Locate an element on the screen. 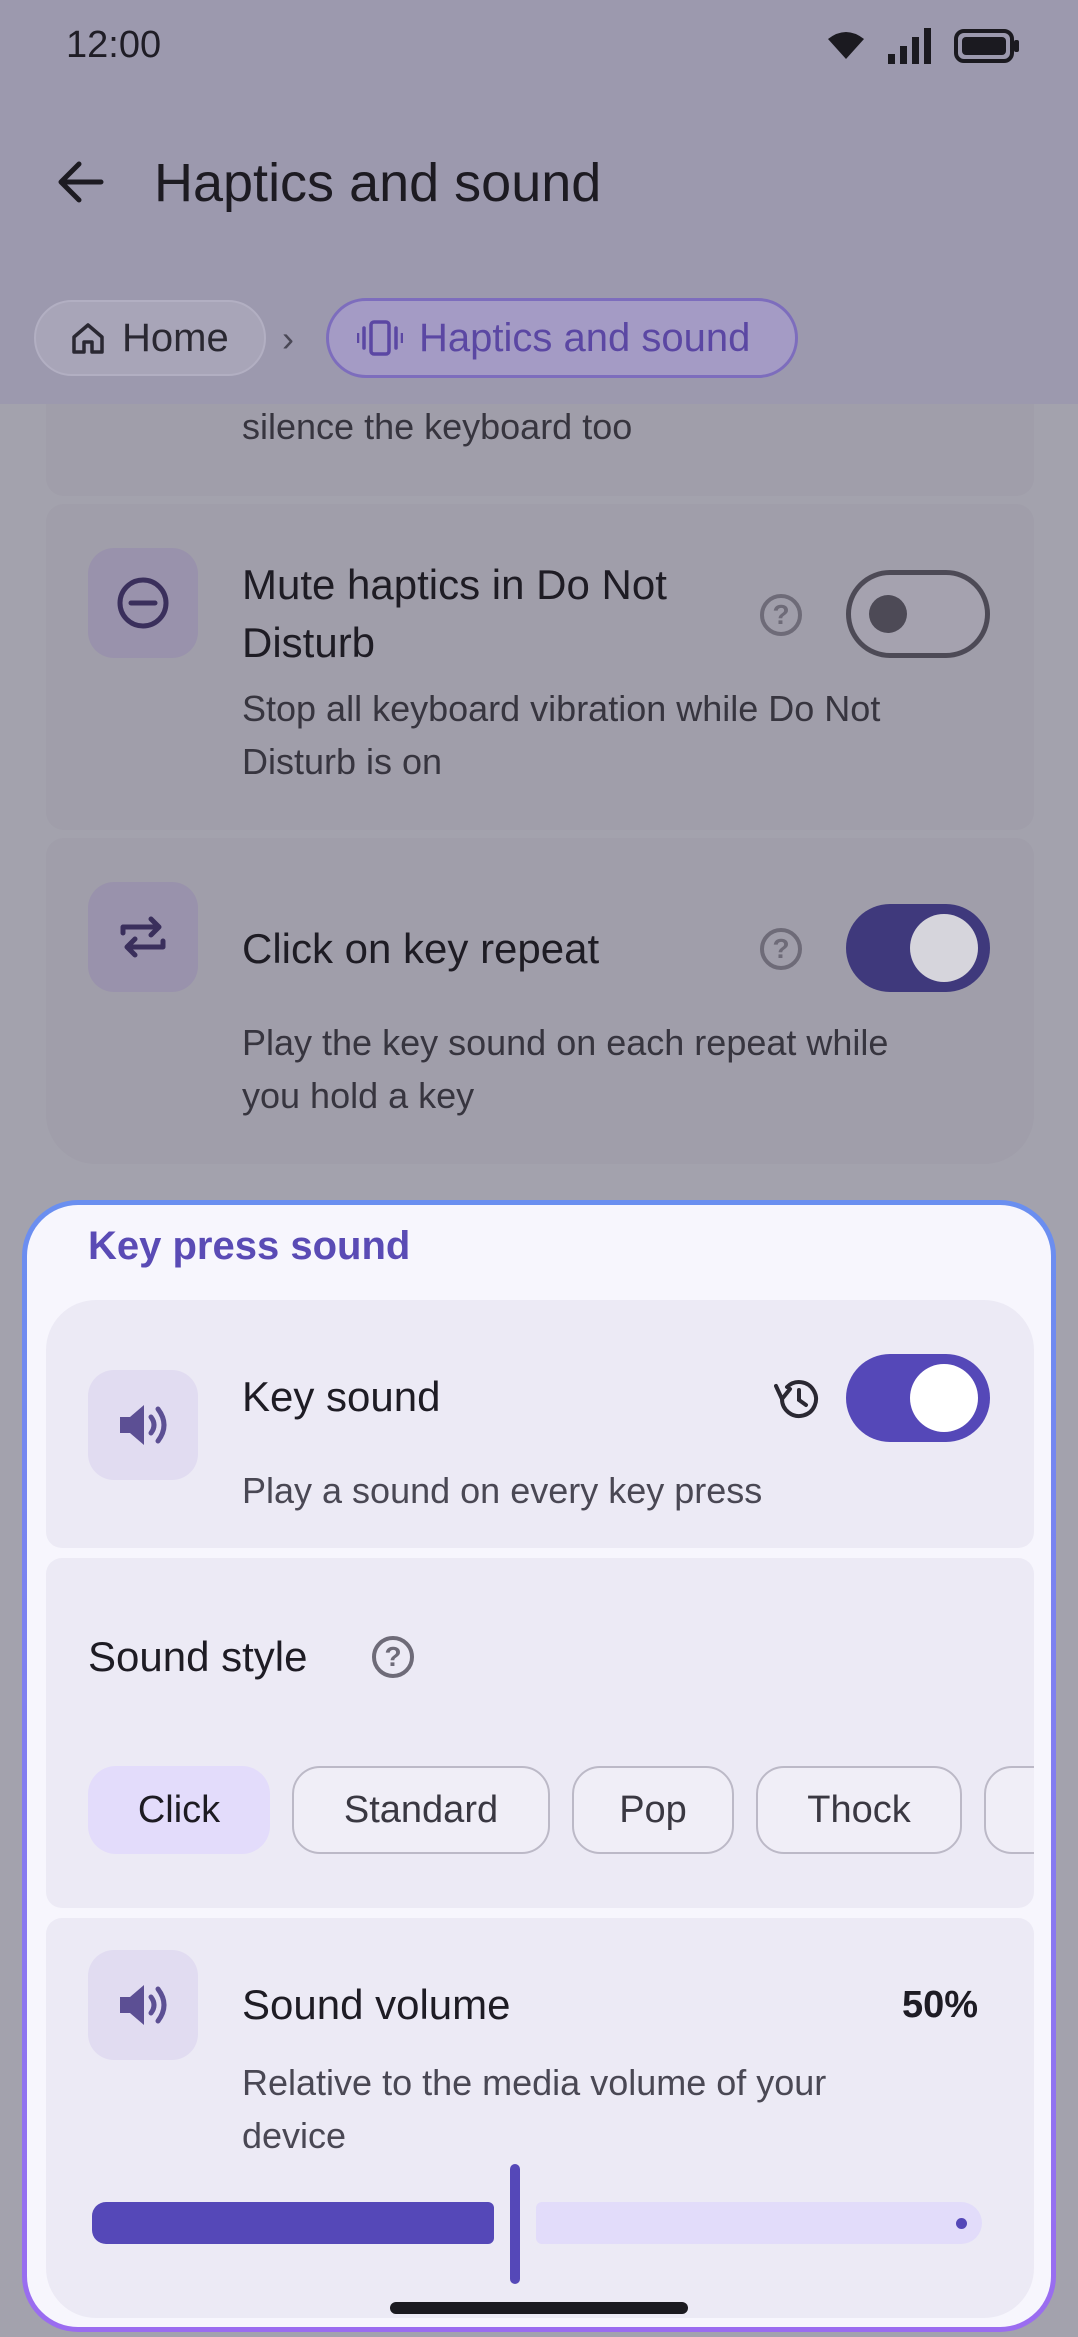 The image size is (1078, 2337). key-sound-toggle is located at coordinates (918, 1398).